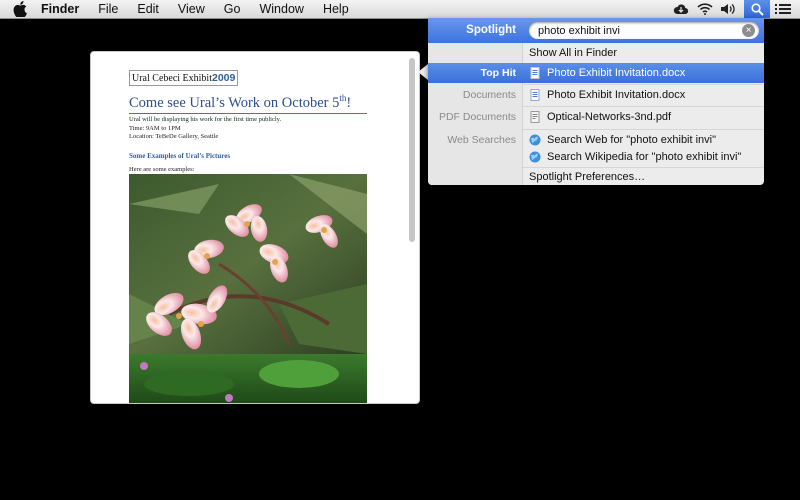 This screenshot has width=800, height=500. I want to click on document-subheading: Some Examples of Ural’s Pictures, so click(180, 156).